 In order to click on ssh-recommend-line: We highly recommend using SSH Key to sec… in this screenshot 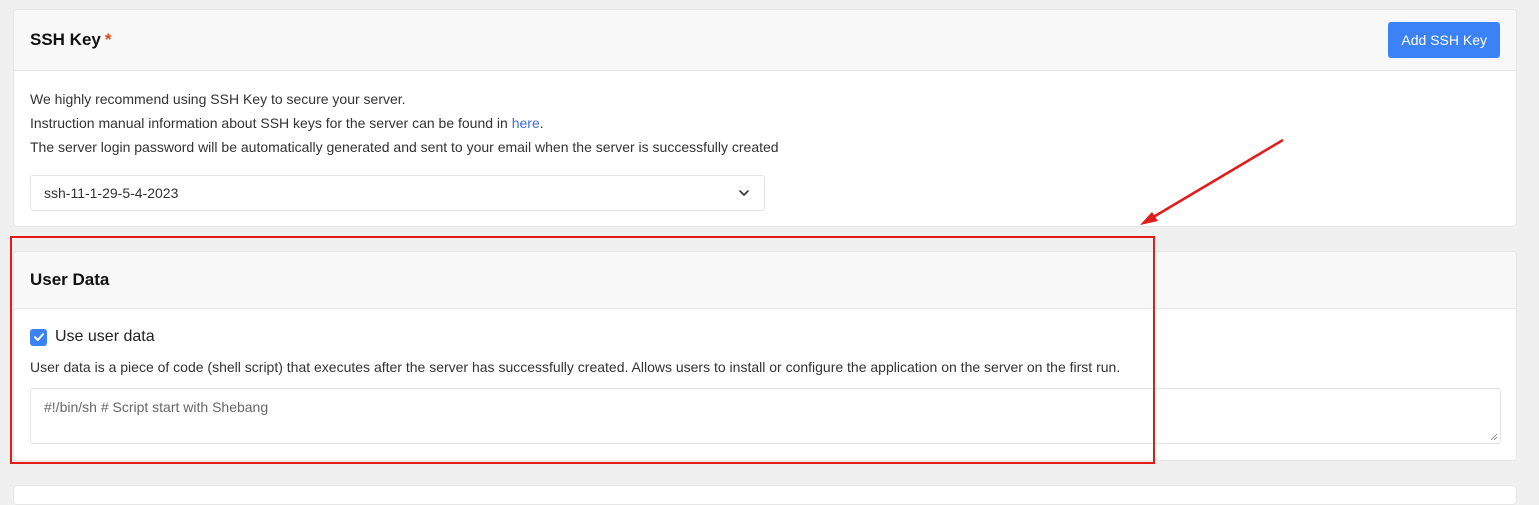, I will do `click(218, 99)`.